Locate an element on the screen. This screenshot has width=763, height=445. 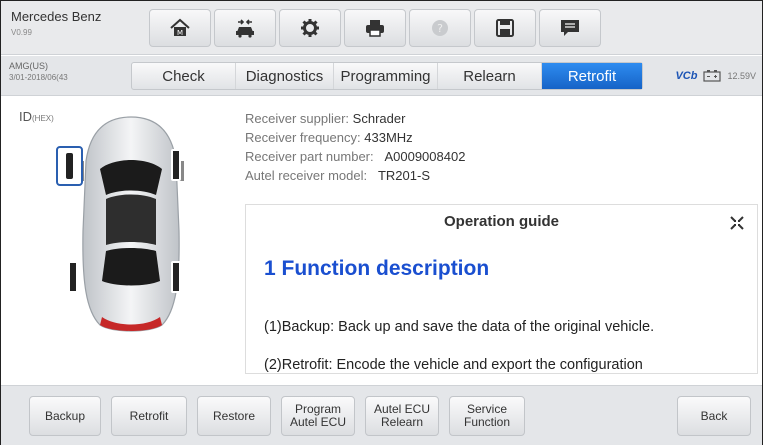
print-icon is located at coordinates (375, 28).